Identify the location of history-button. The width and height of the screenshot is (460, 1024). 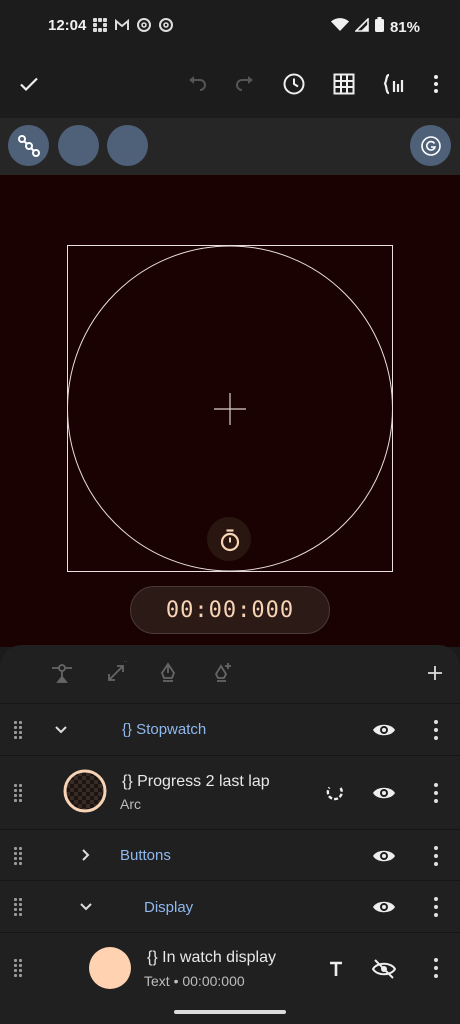
(294, 84).